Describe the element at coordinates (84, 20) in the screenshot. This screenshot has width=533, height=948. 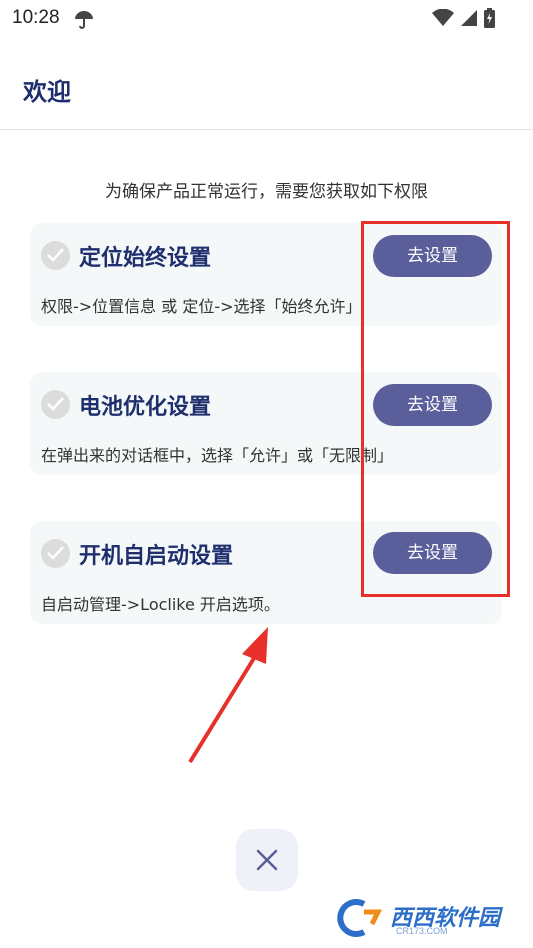
I see `umbrella-icon` at that location.